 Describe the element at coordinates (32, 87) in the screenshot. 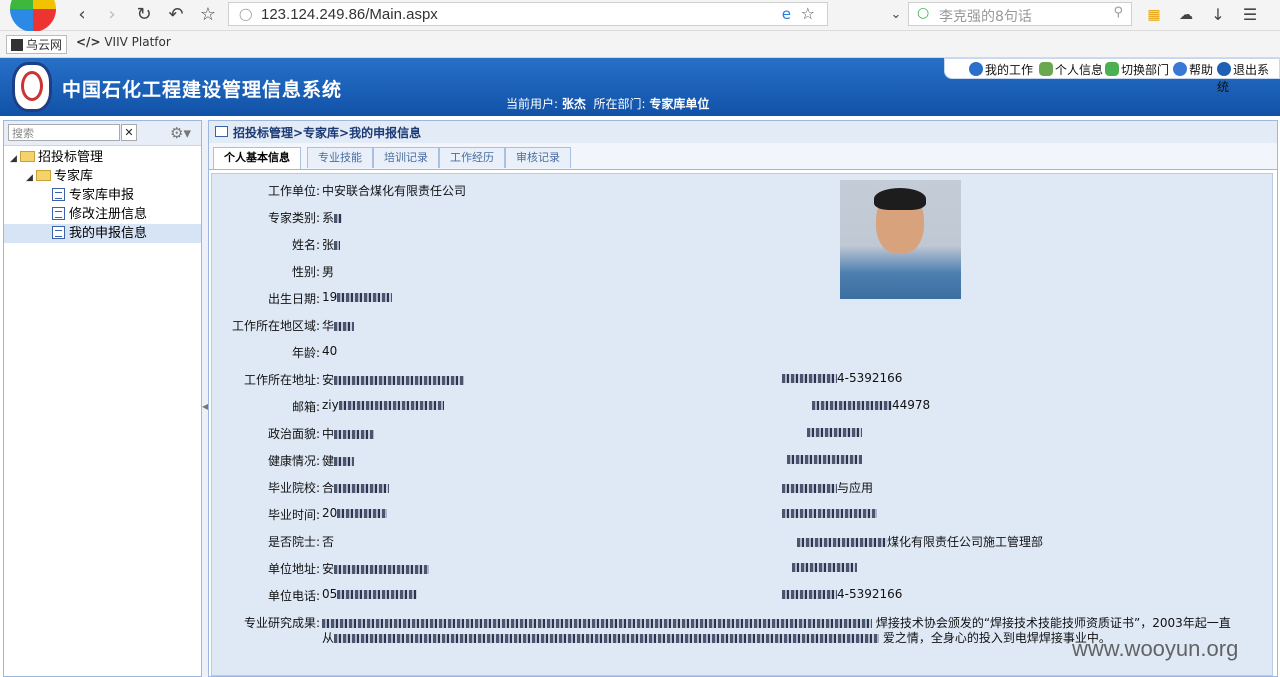

I see `sinopec-logo` at that location.